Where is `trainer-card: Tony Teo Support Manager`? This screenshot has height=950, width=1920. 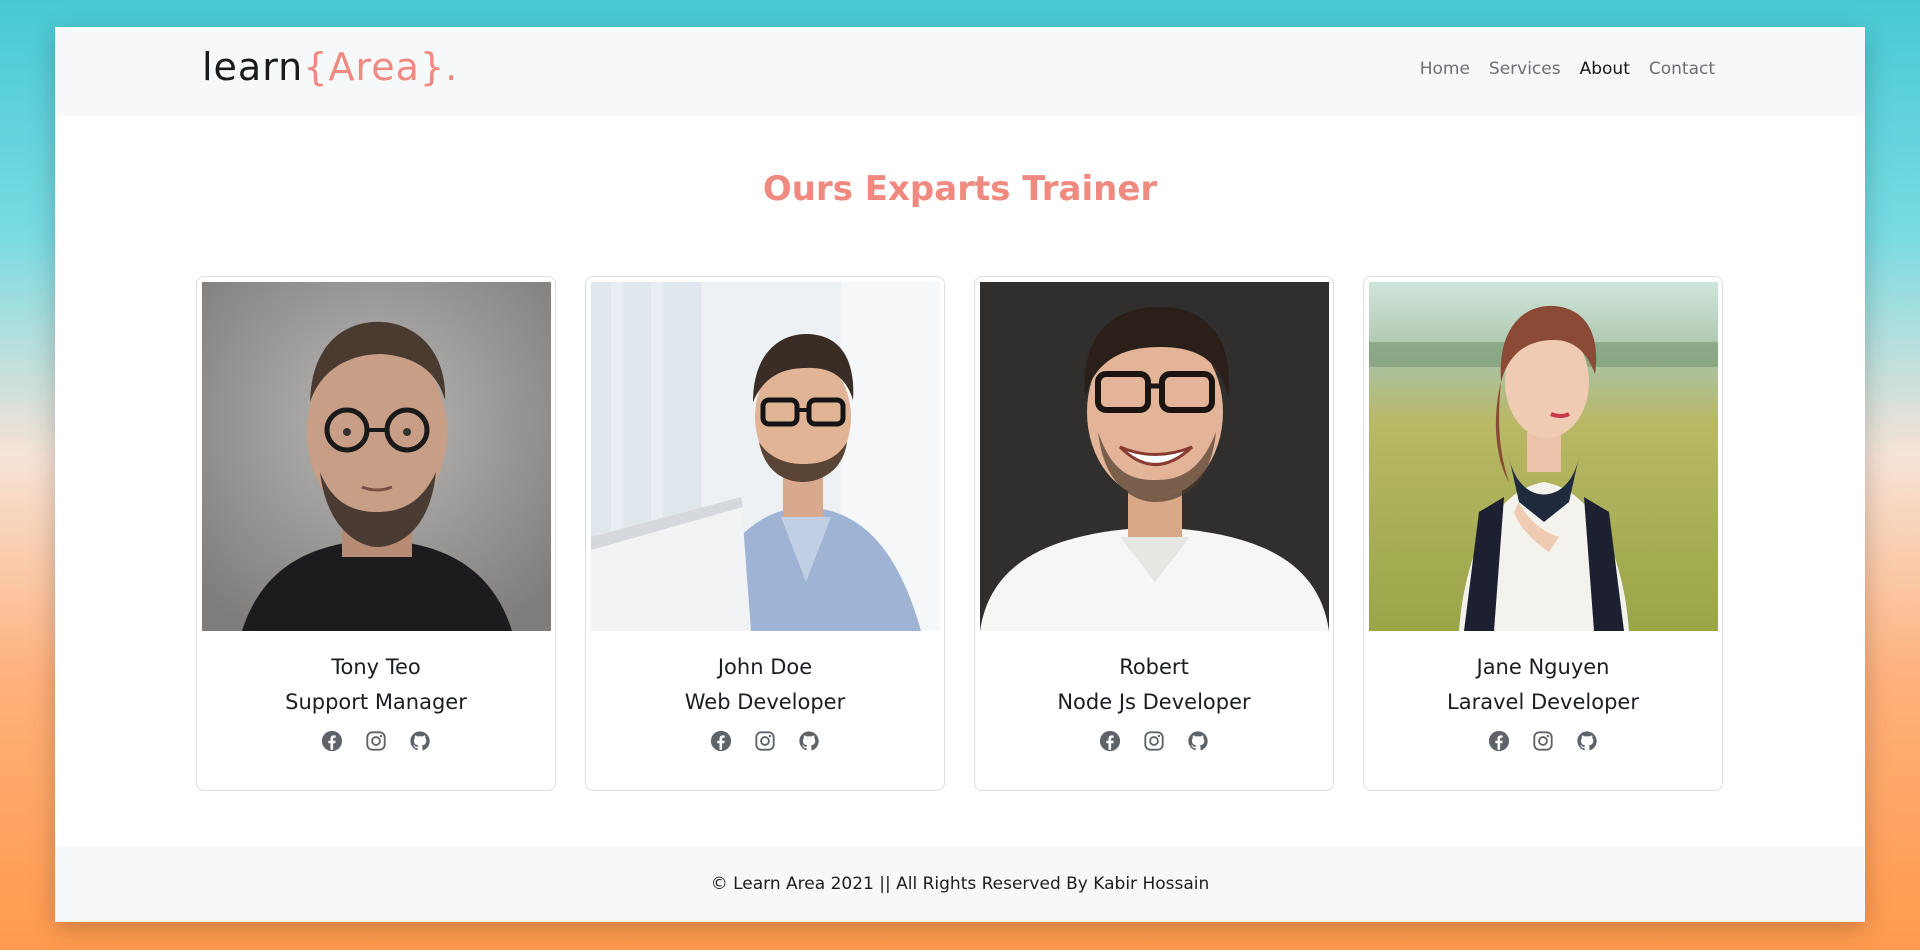
trainer-card: Tony Teo Support Manager is located at coordinates (376, 533).